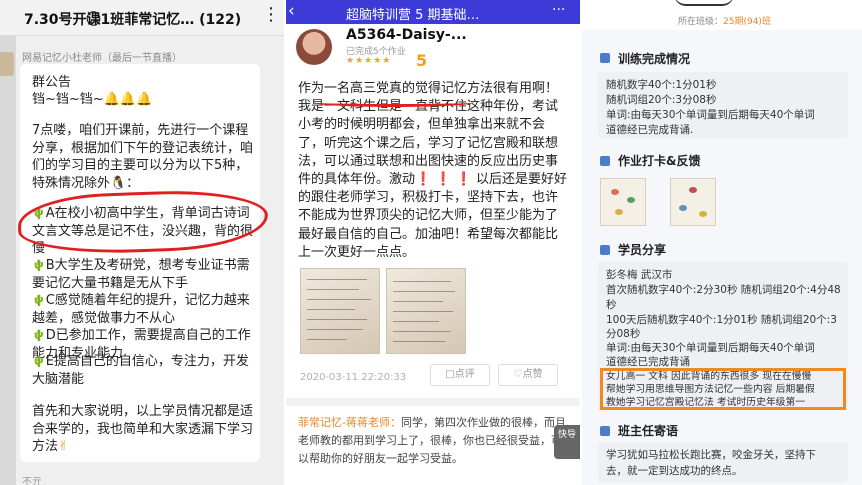 The image size is (862, 485). What do you see at coordinates (605, 431) in the screenshot?
I see `teacher-section-icon` at bounding box center [605, 431].